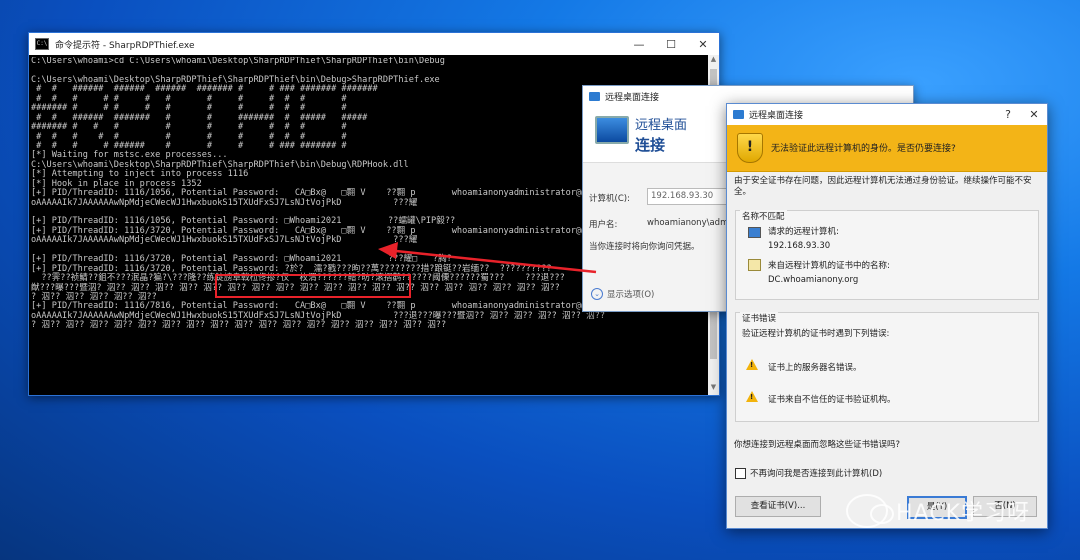 The width and height of the screenshot is (1080, 560). Describe the element at coordinates (887, 114) in the screenshot. I see `cert-titlebar: 远程桌面连接 ? ✕` at that location.